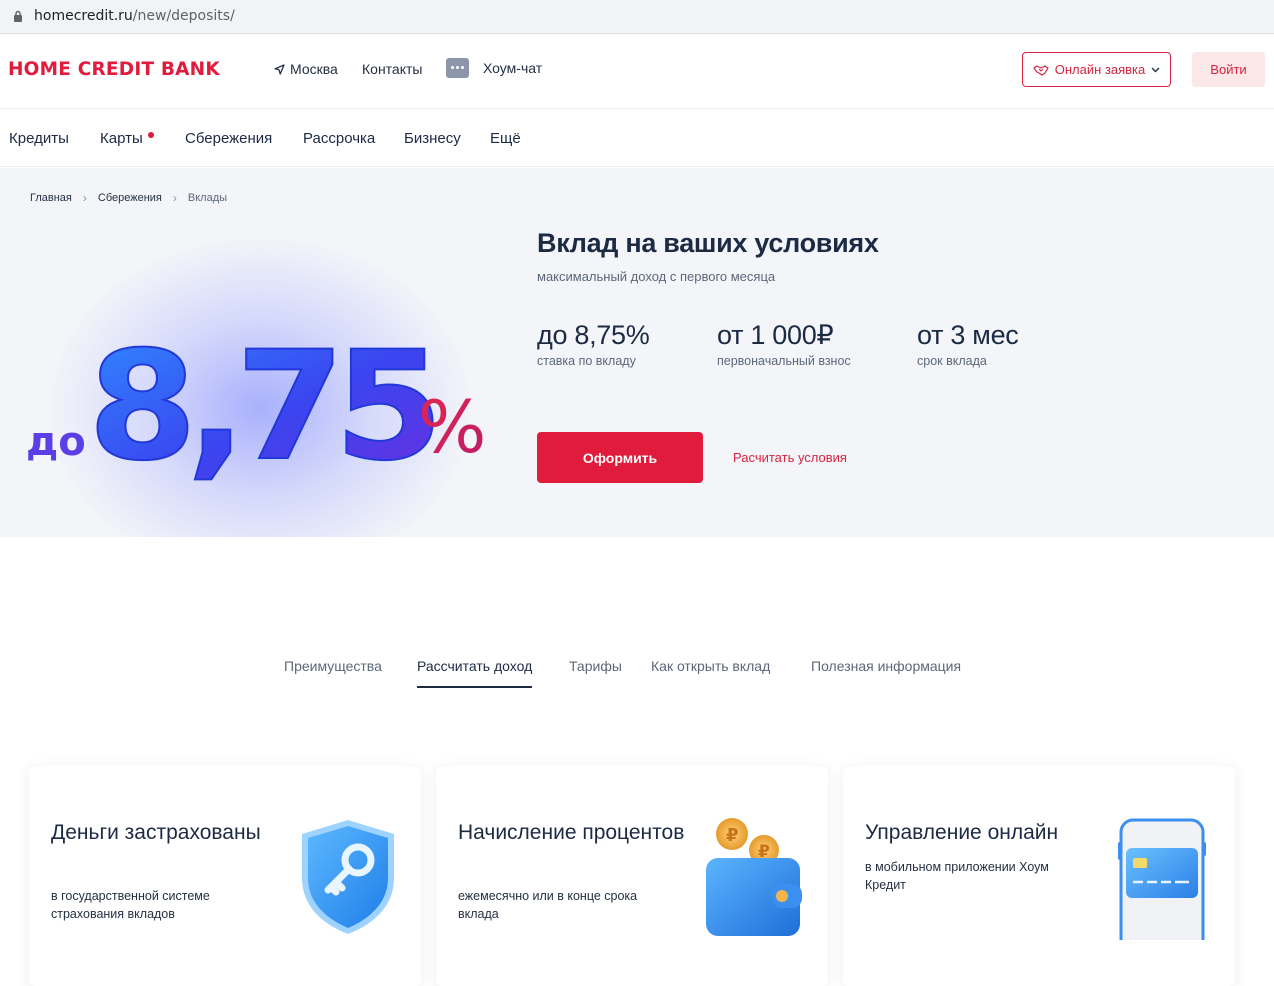  I want to click on shield-key-icon, so click(348, 877).